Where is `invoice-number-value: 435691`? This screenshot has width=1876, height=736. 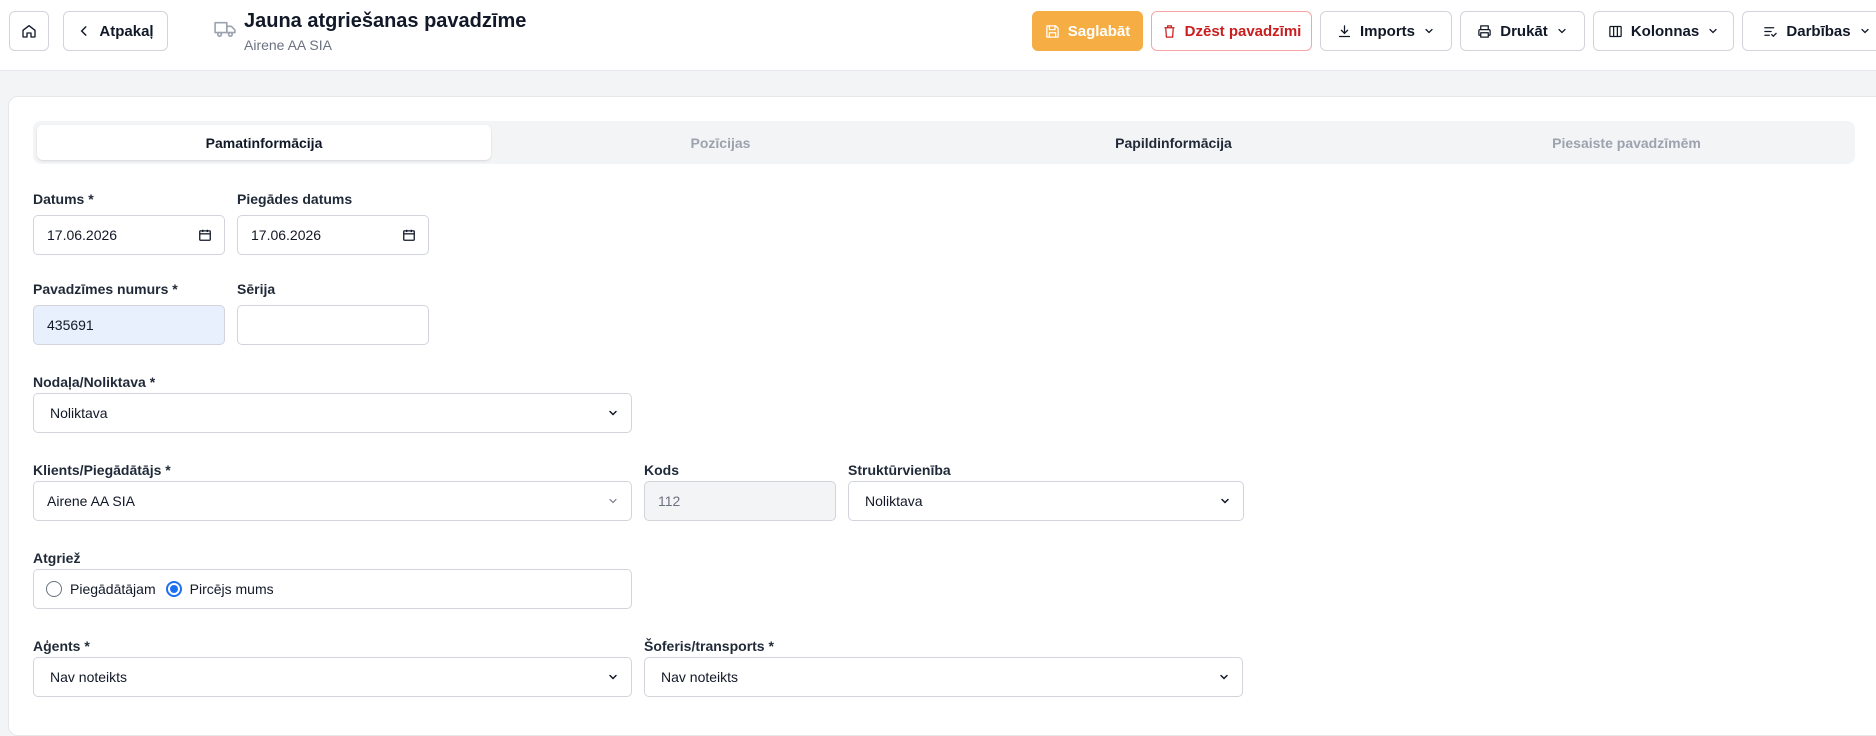 invoice-number-value: 435691 is located at coordinates (70, 325).